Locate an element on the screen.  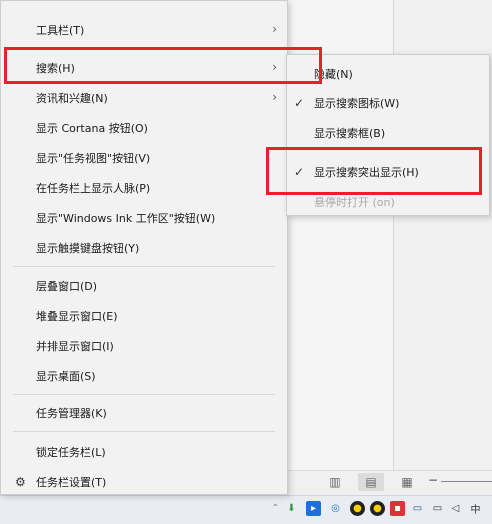
menu-item-label: 显示触摸键盘按钮(Y) is located at coordinates (88, 248).